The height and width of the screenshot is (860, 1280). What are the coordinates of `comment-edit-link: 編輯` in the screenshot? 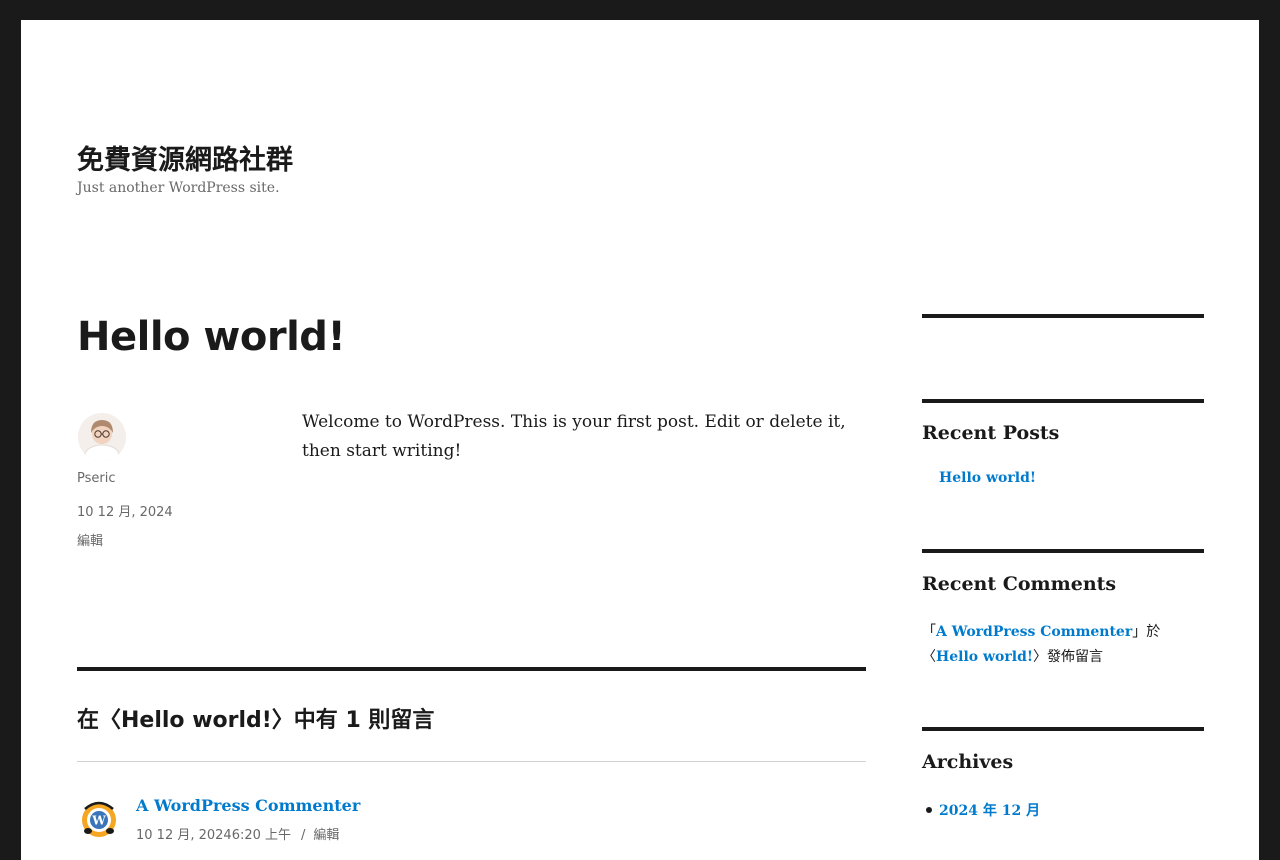 It's located at (326, 835).